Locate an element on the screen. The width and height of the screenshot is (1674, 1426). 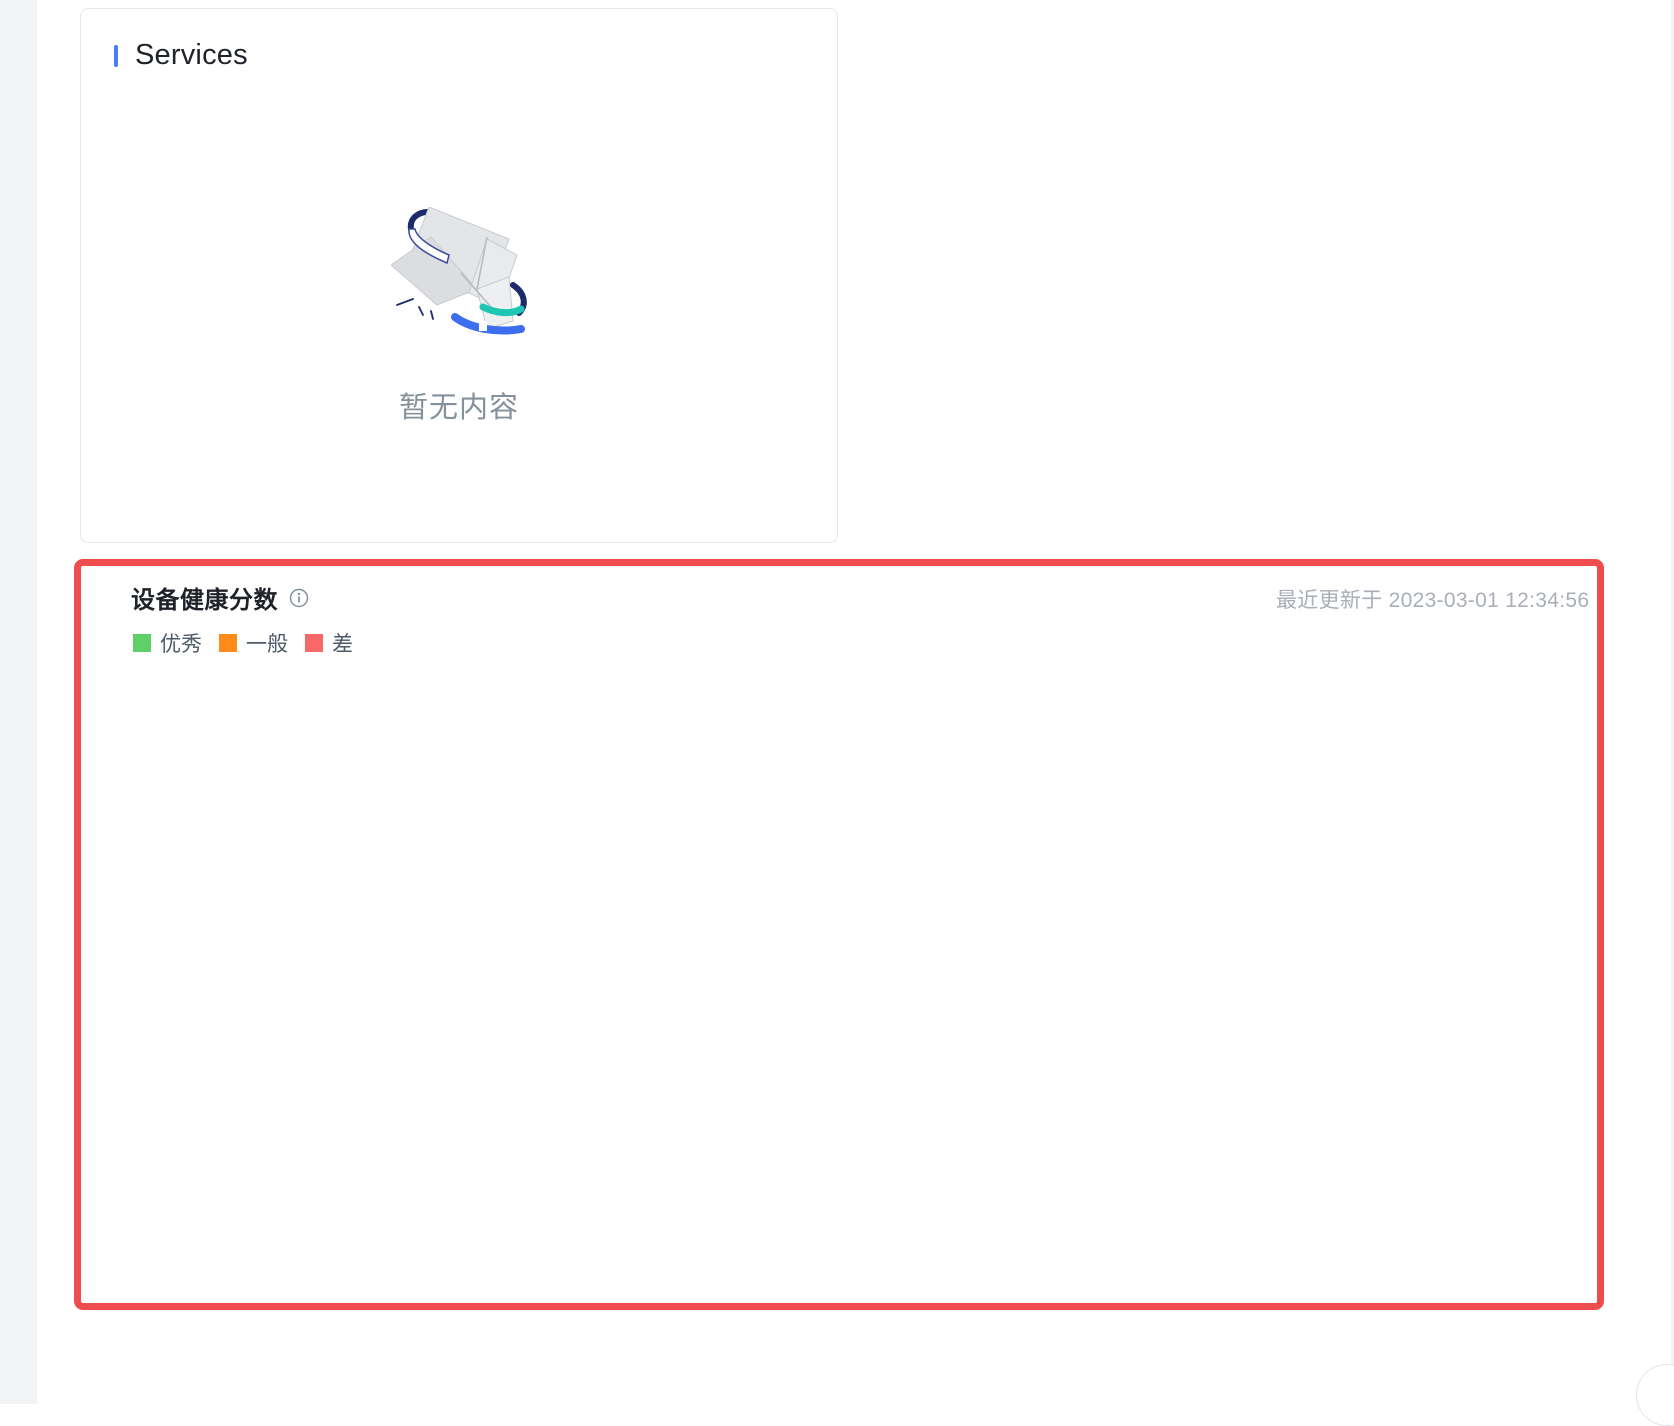
device-health-title: 设备健康分数 is located at coordinates (204, 600).